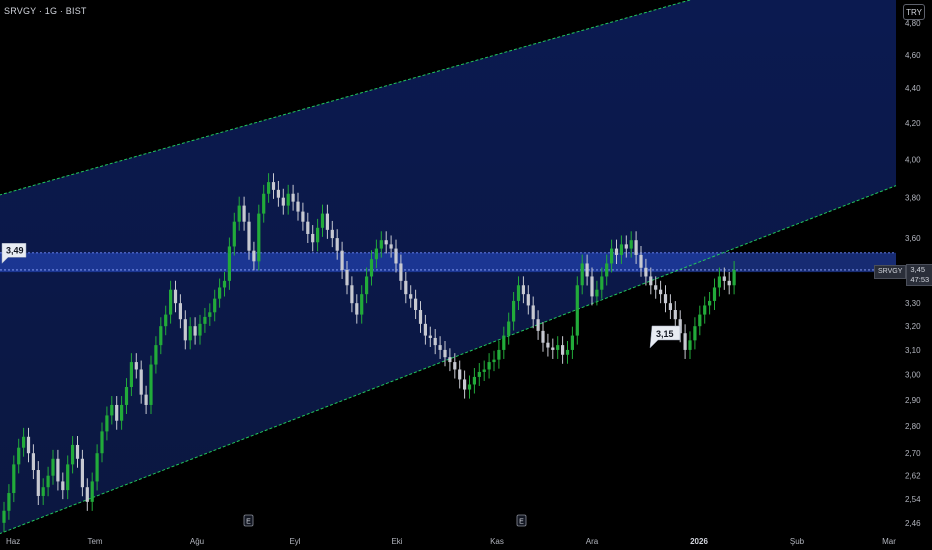 This screenshot has height=550, width=932. Describe the element at coordinates (665, 334) in the screenshot. I see `callout-label-right: 3,15` at that location.